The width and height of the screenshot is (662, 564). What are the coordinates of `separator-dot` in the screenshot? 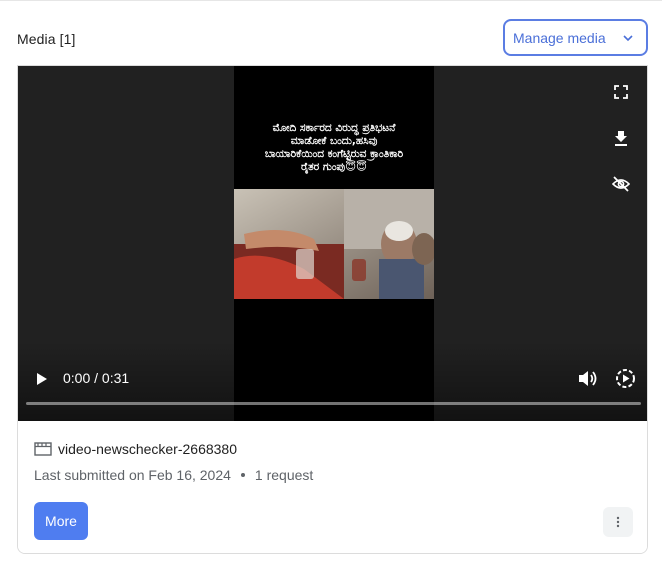 It's located at (242, 475).